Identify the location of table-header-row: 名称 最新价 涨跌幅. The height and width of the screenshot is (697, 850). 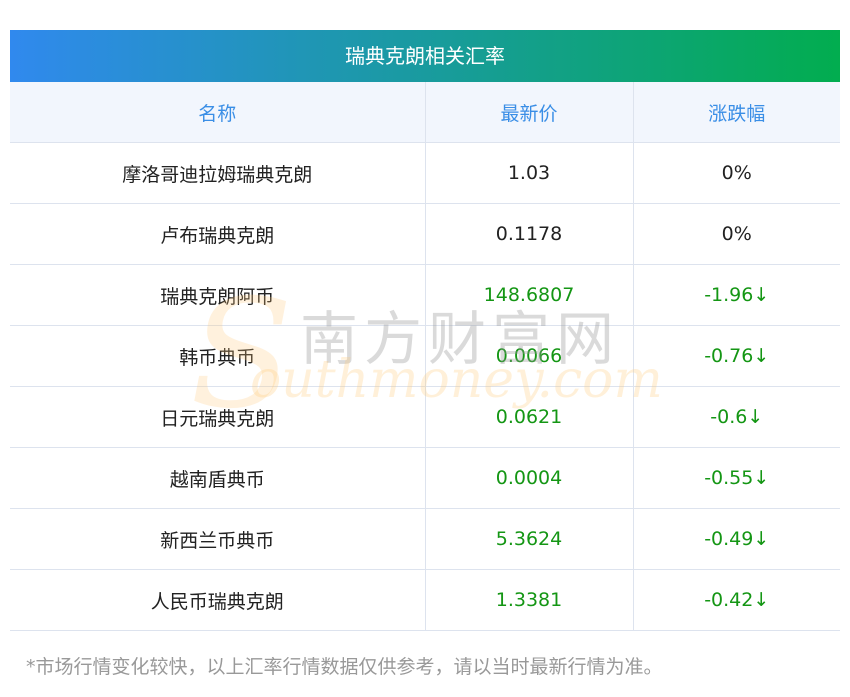
(425, 112).